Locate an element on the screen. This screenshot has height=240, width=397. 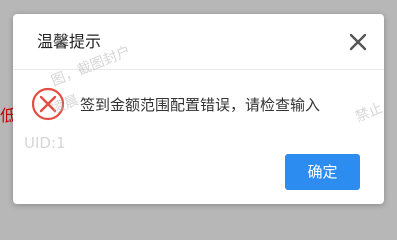
dialog-title: 温馨提示 is located at coordinates (69, 41).